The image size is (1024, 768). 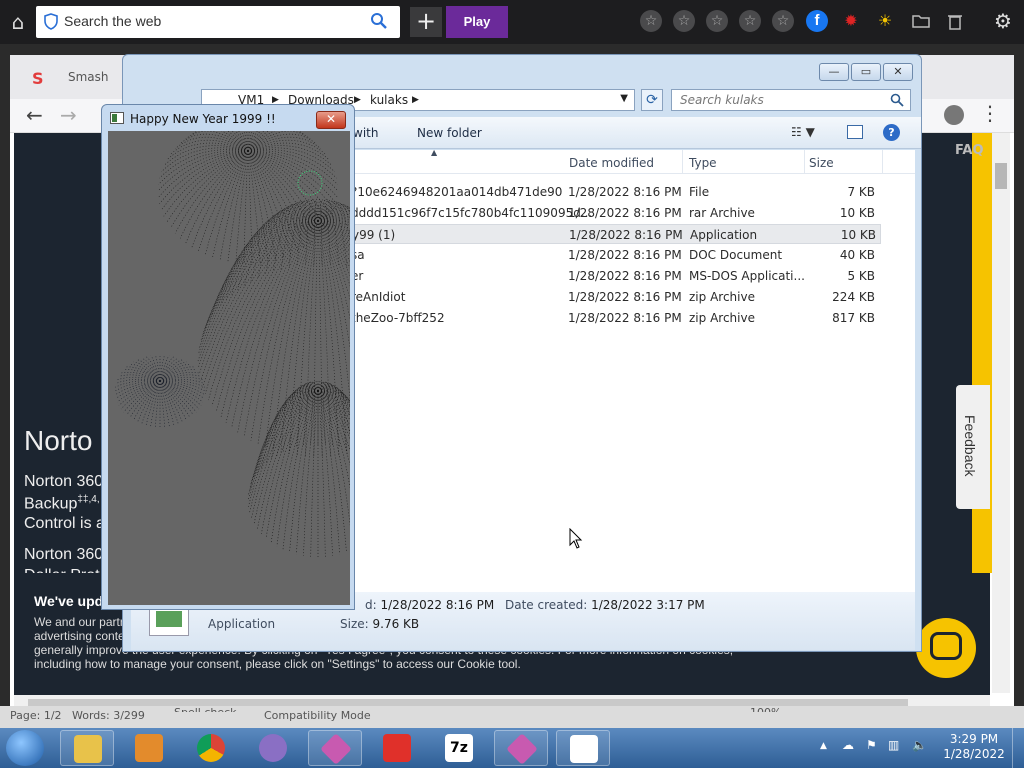 I want to click on spell-check-status: Spell check, so click(x=205, y=709).